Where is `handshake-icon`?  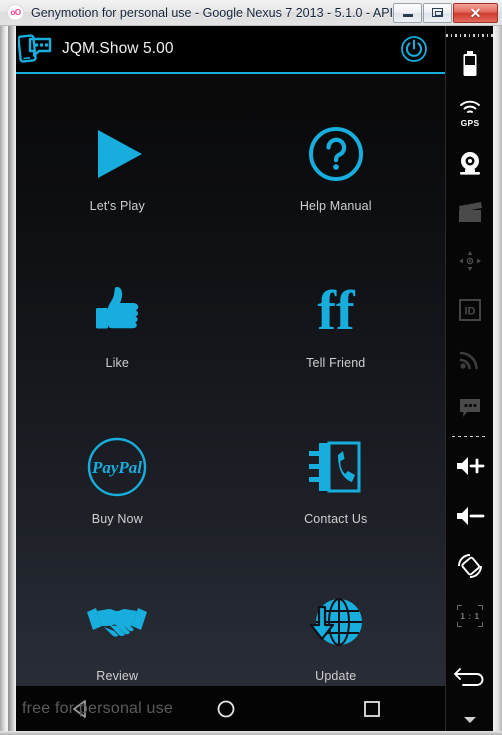 handshake-icon is located at coordinates (117, 624).